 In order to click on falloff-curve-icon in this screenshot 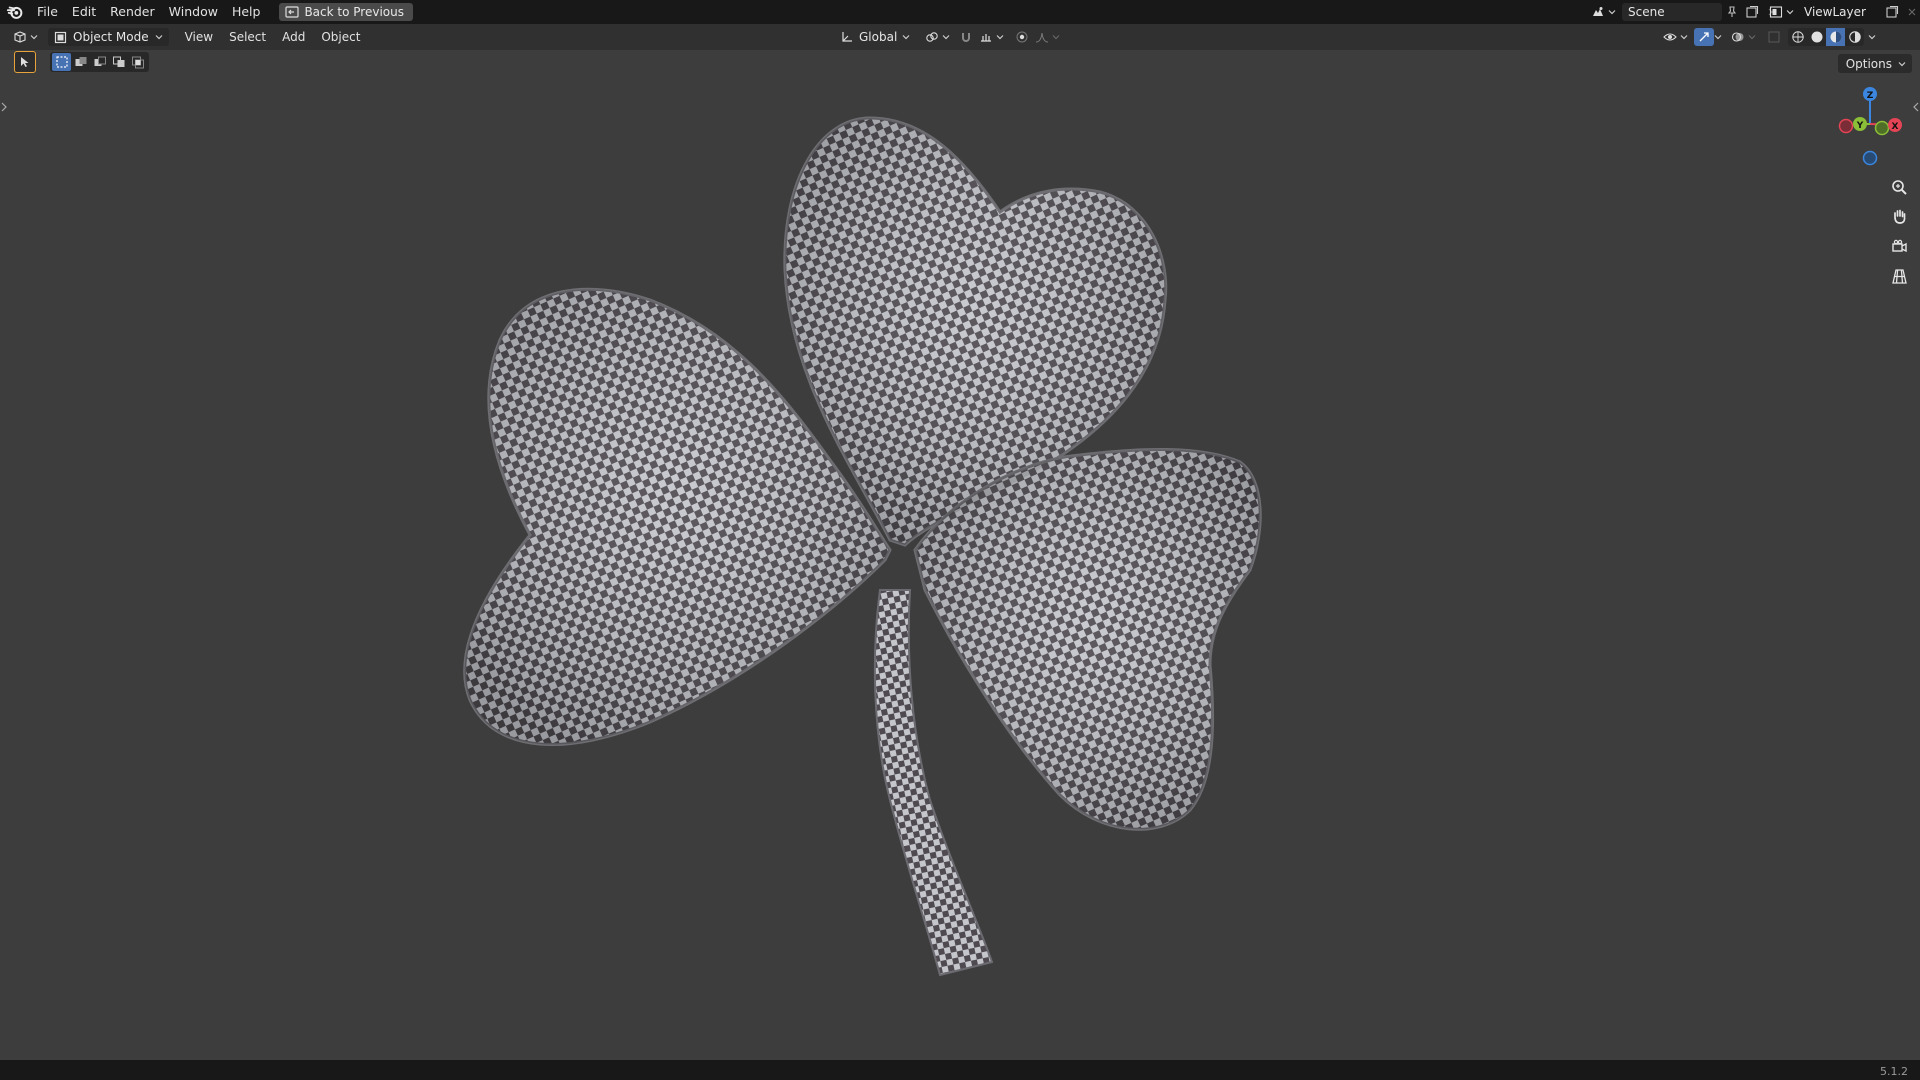, I will do `click(1042, 37)`.